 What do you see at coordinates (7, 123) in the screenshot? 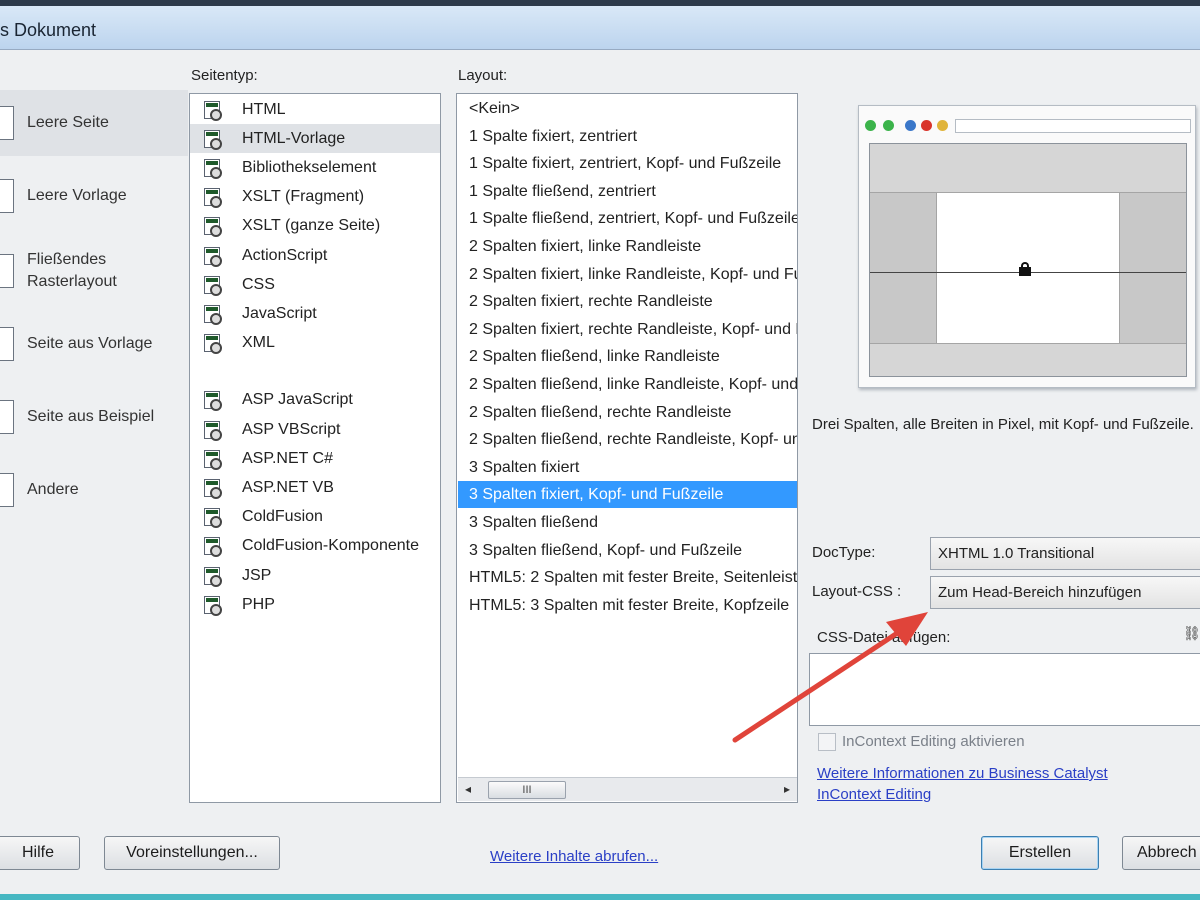
I see `blank-page-icon` at bounding box center [7, 123].